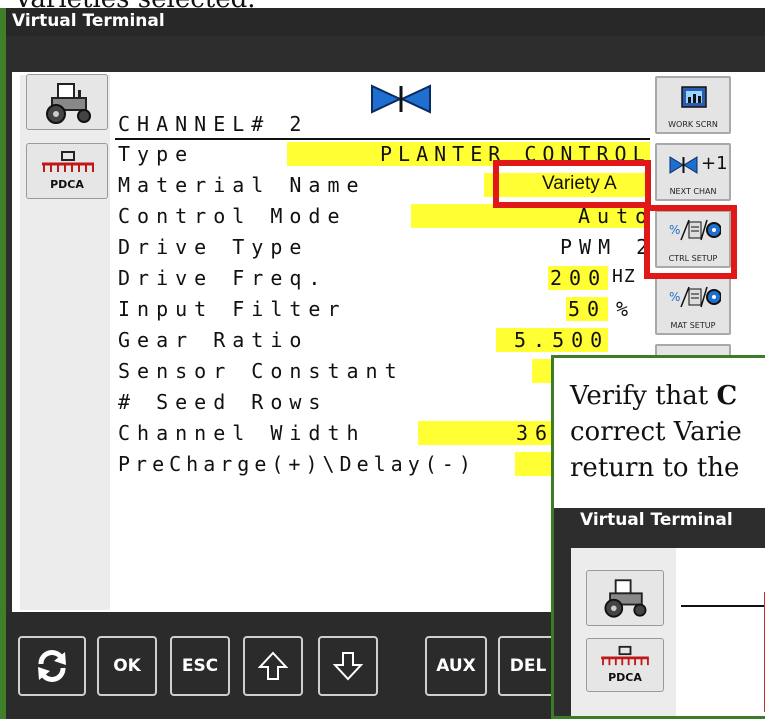 Image resolution: width=765 pixels, height=719 pixels. I want to click on mat-setup-label: MAT SETUP, so click(693, 325).